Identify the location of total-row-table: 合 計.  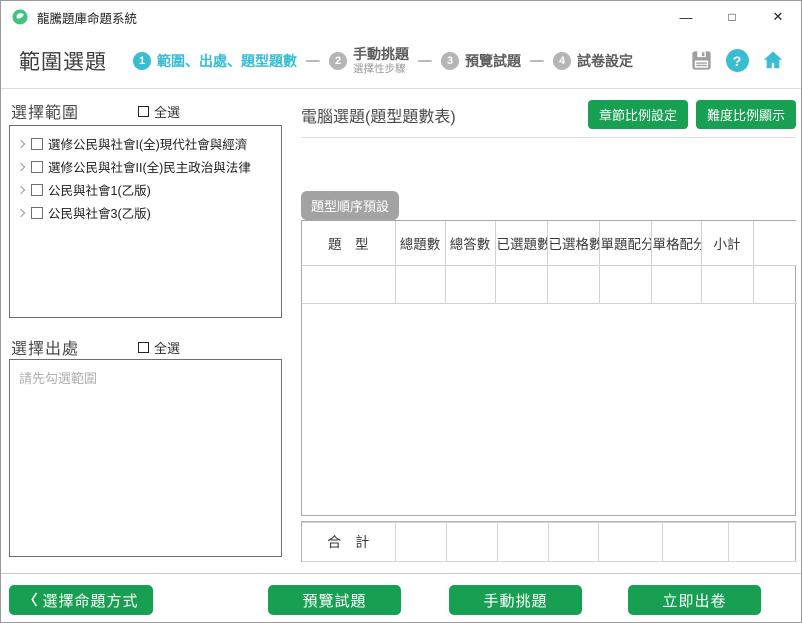
(549, 541).